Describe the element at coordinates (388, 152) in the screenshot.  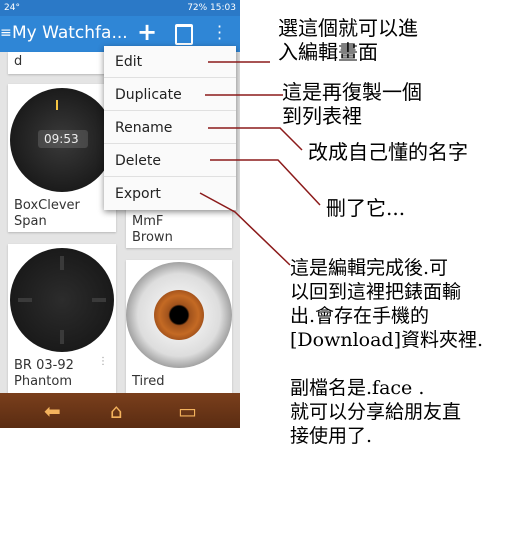
I see `annotation-rename: 改成自己懂的名字` at that location.